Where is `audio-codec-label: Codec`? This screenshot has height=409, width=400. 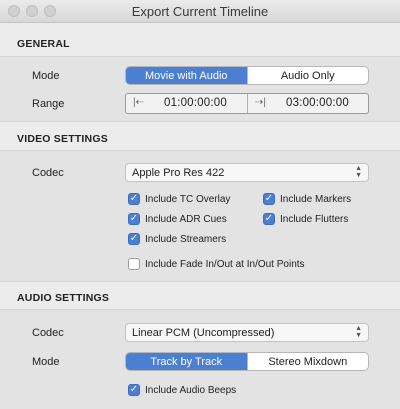 audio-codec-label: Codec is located at coordinates (48, 333).